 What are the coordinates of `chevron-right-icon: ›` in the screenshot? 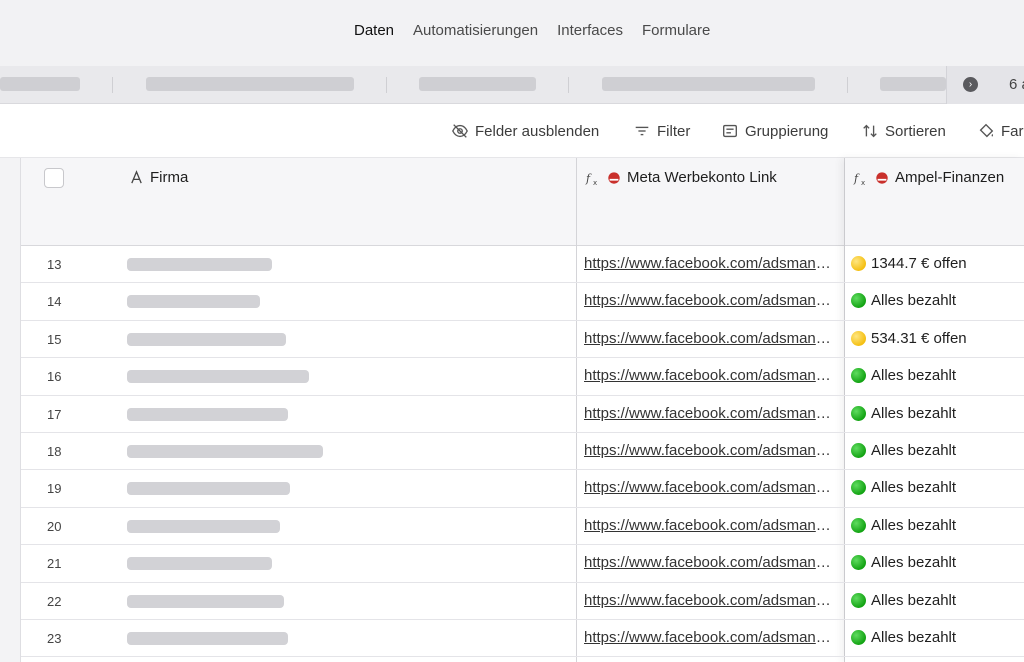 It's located at (970, 84).